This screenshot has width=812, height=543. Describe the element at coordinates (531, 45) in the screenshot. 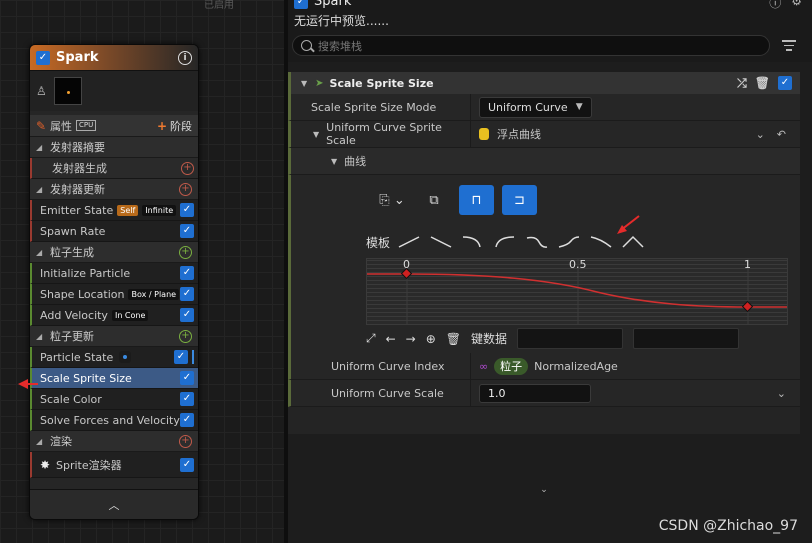

I see `search-stack-input: 搜索堆栈` at that location.